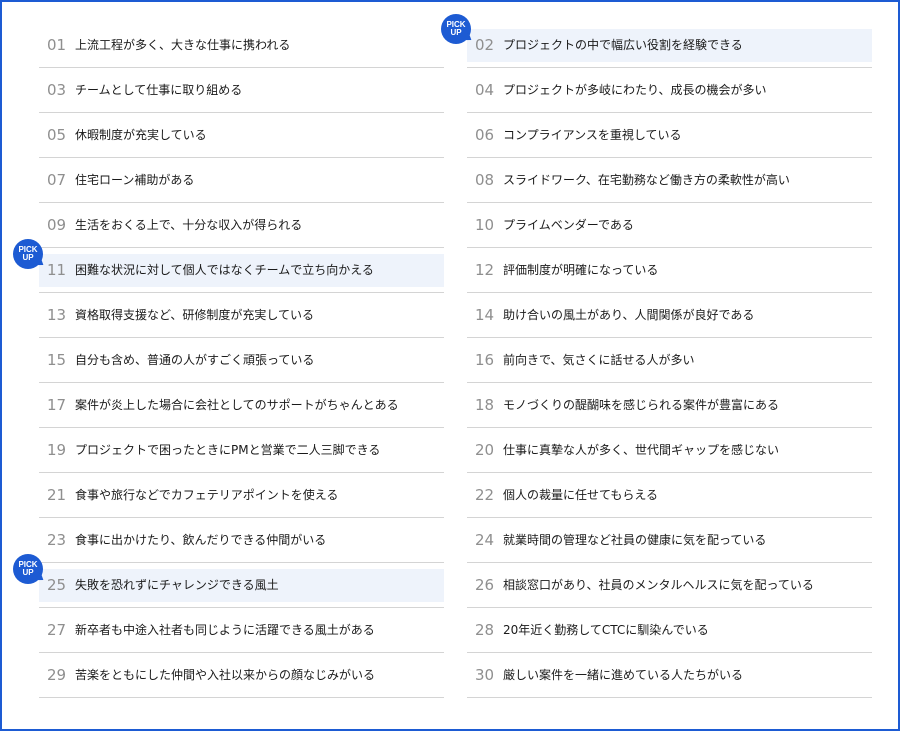 Image resolution: width=900 pixels, height=731 pixels. I want to click on item-text: 評価制度が明確になっている, so click(581, 270).